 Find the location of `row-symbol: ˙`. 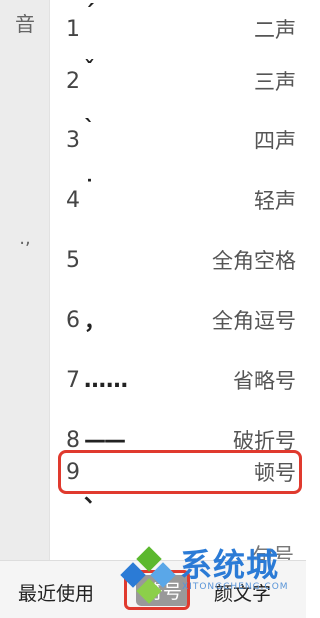

row-symbol: ˙ is located at coordinates (89, 189).